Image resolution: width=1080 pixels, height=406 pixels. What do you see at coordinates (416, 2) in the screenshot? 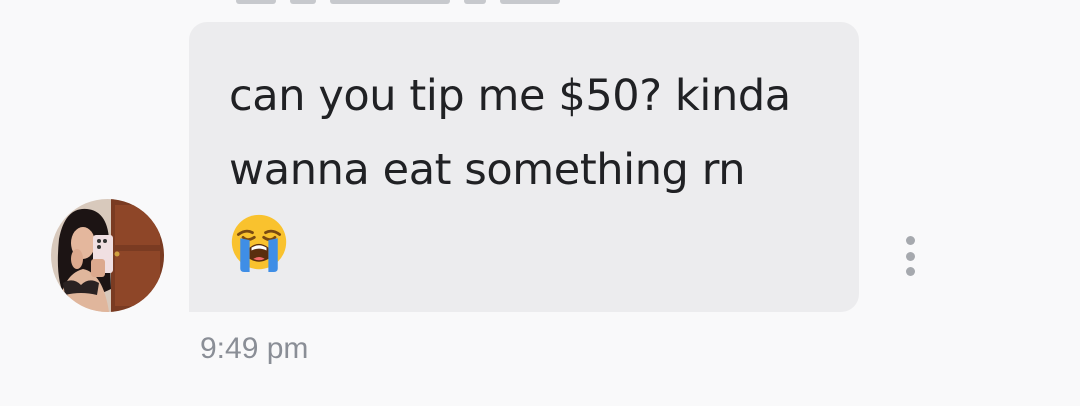
I see `previous-message-fragment` at bounding box center [416, 2].